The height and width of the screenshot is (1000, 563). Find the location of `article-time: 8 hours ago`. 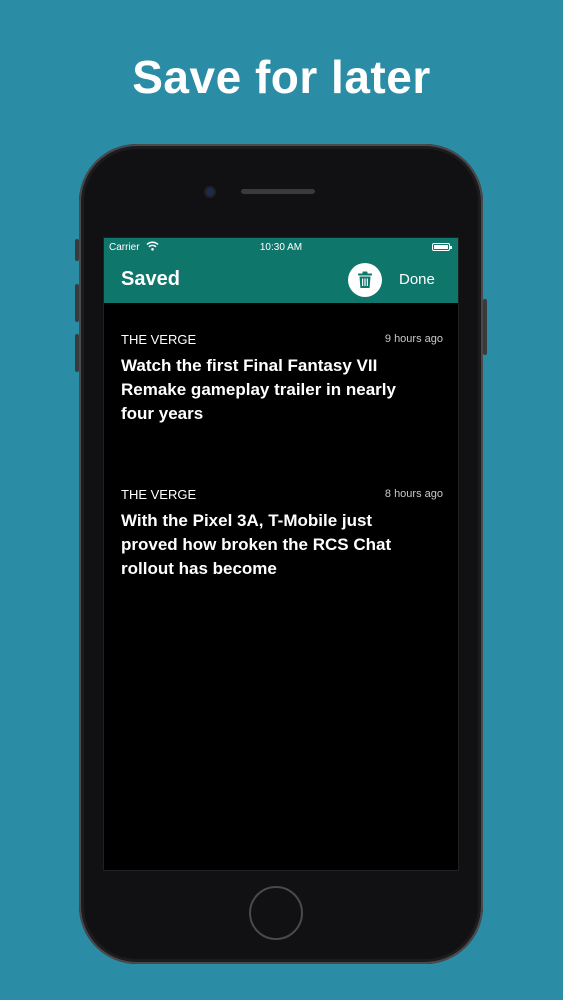

article-time: 8 hours ago is located at coordinates (413, 494).